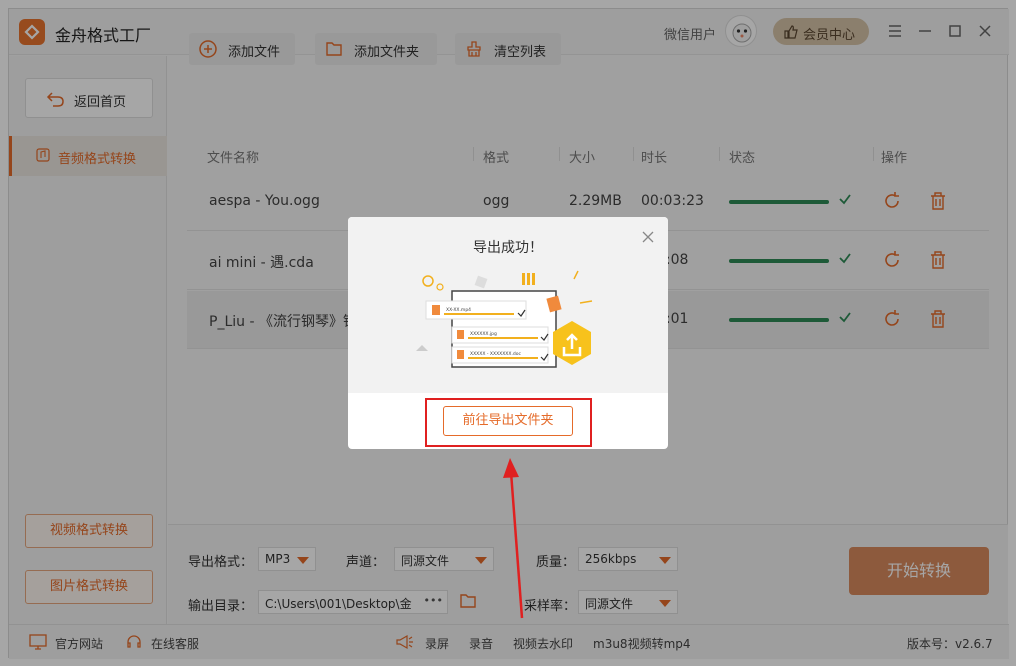 The image size is (1016, 666). Describe the element at coordinates (513, 538) in the screenshot. I see `annotation-arrow-icon` at that location.